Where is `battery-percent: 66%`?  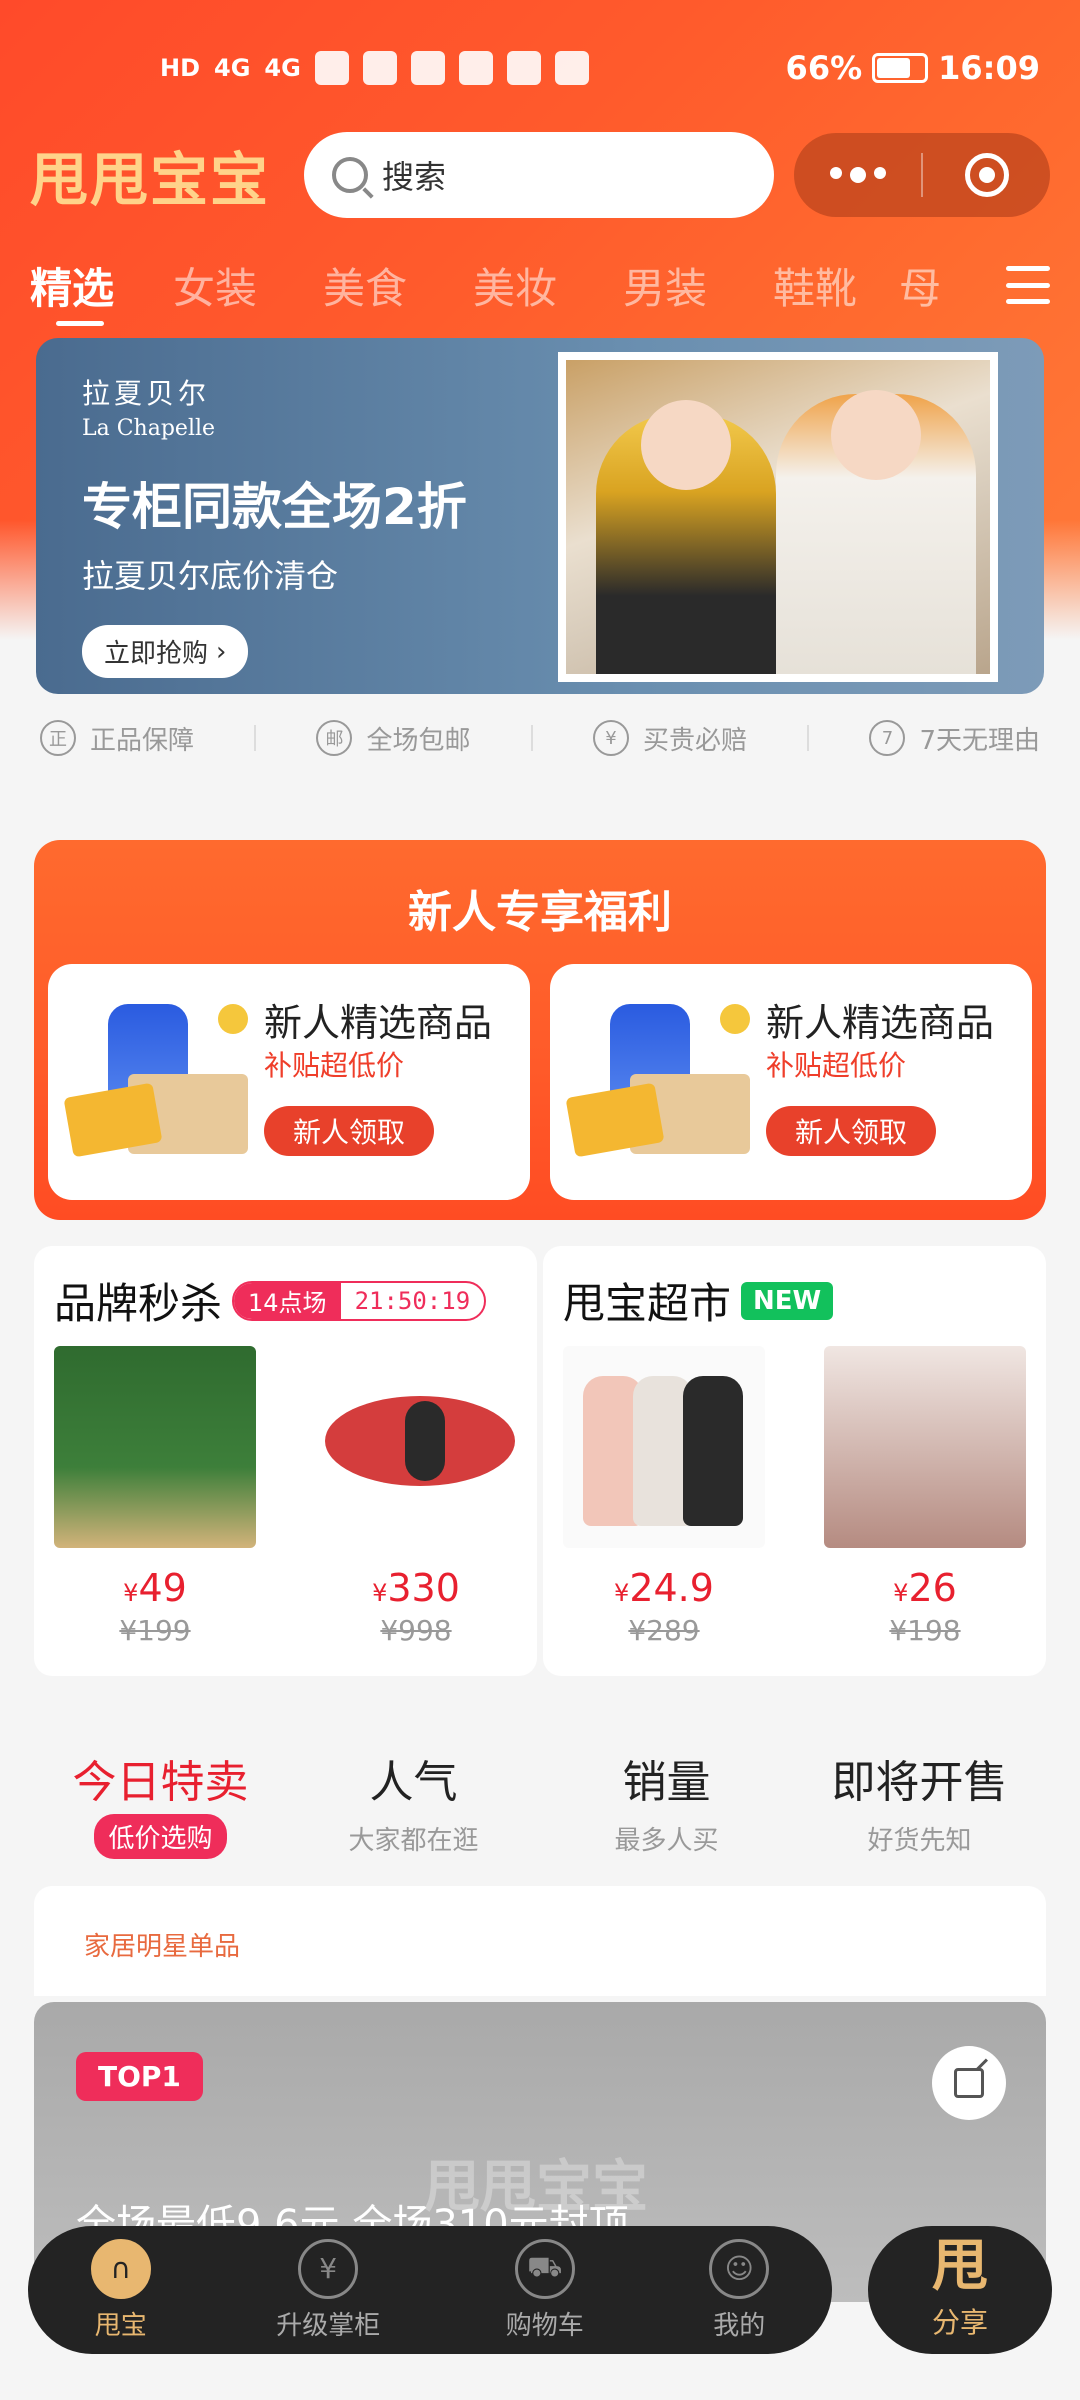
battery-percent: 66% is located at coordinates (824, 68).